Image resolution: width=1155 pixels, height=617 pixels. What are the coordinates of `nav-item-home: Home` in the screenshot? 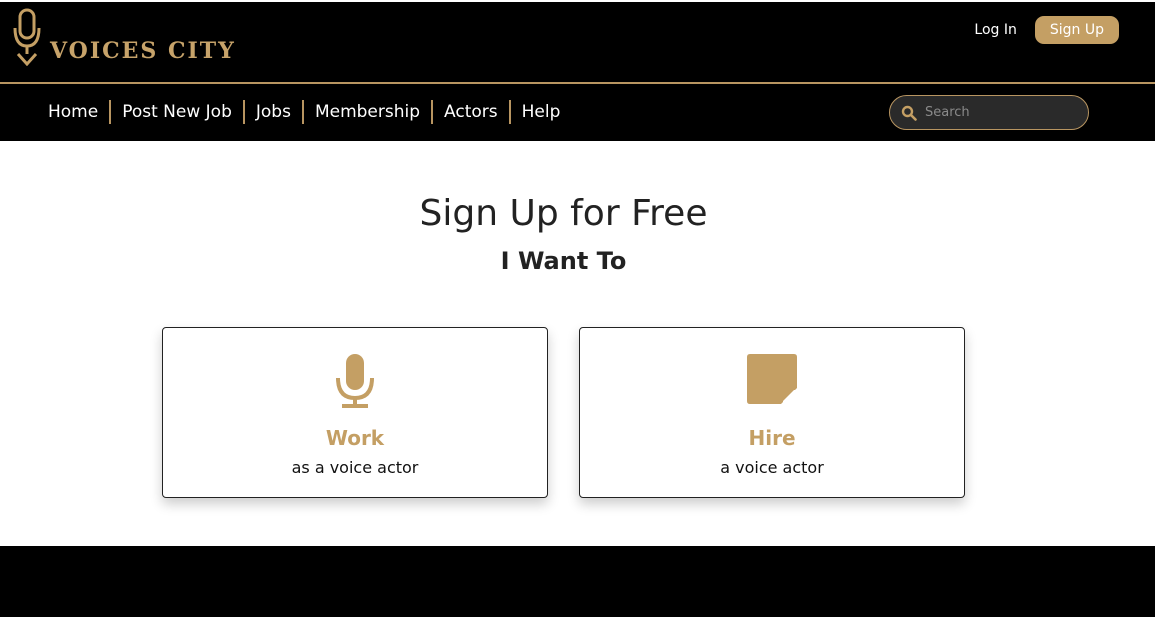 It's located at (74, 112).